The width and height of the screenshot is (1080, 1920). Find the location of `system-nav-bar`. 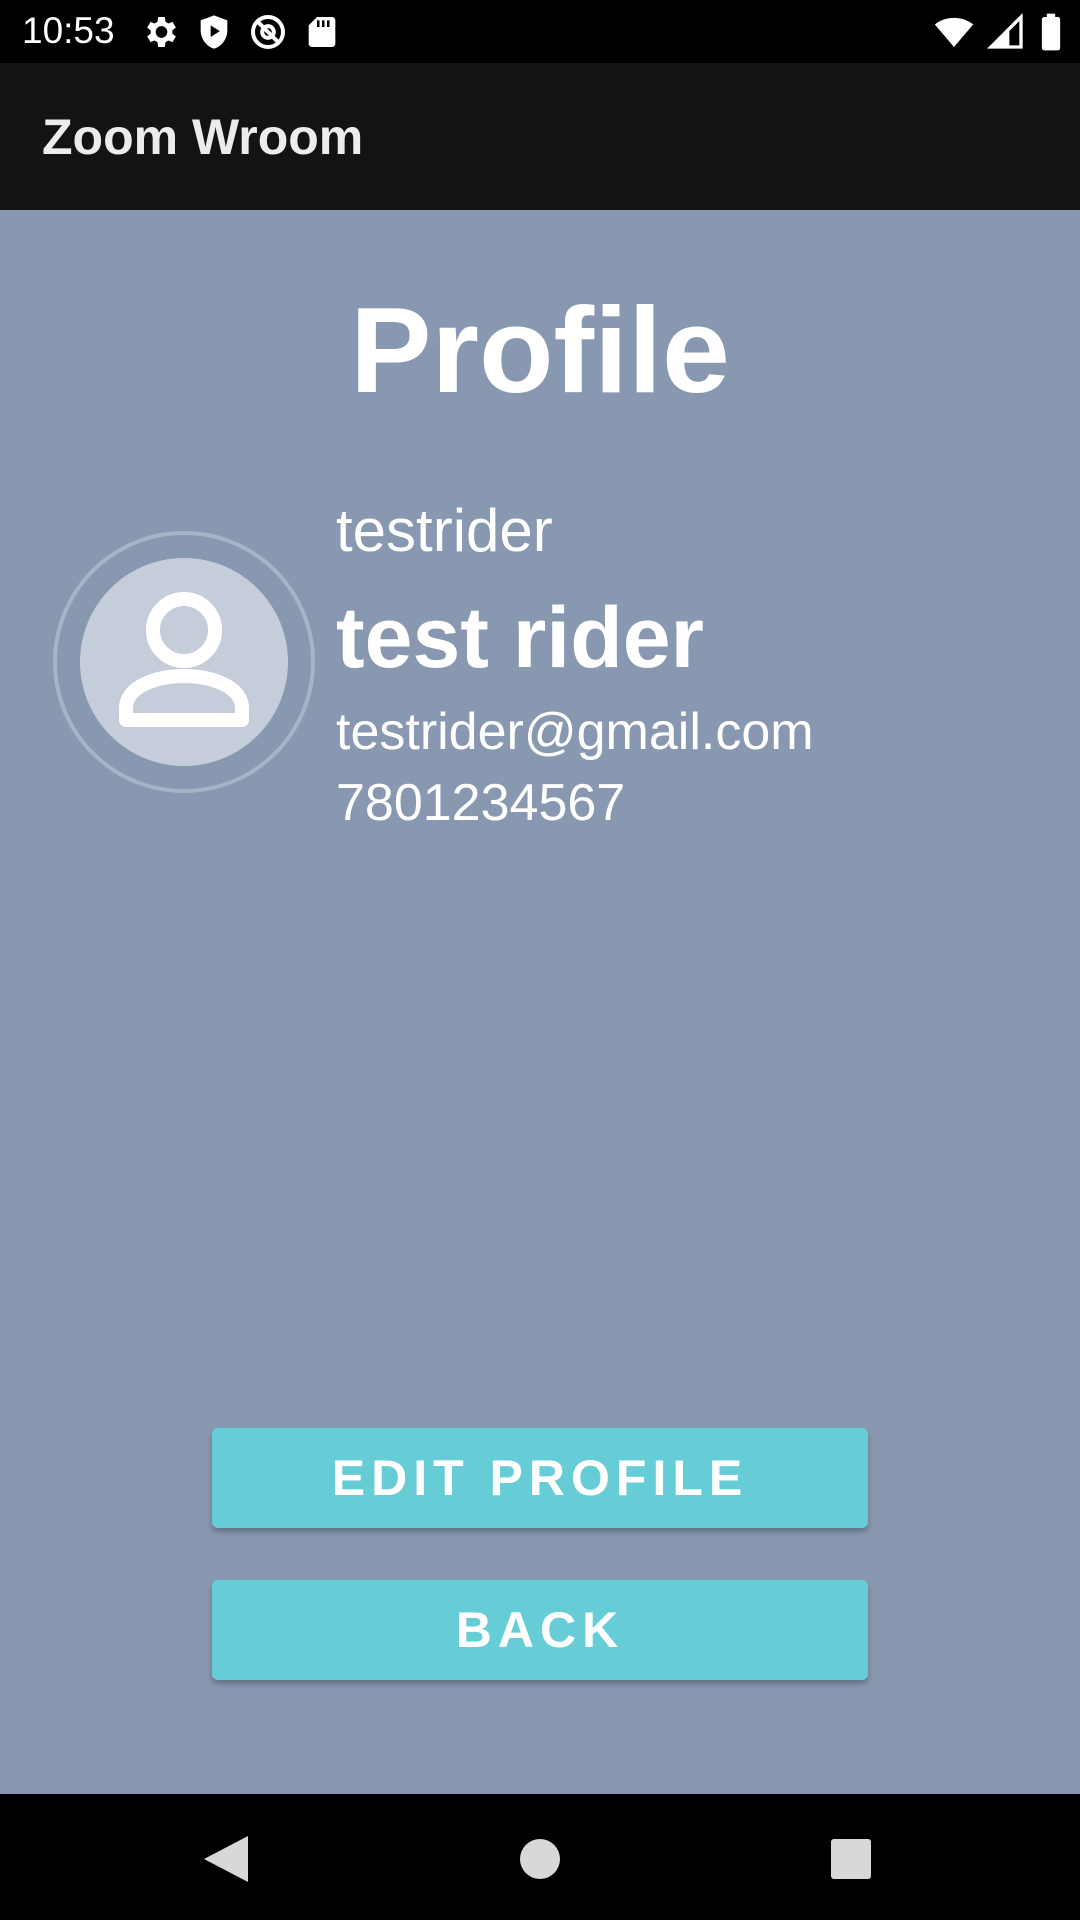

system-nav-bar is located at coordinates (540, 1857).